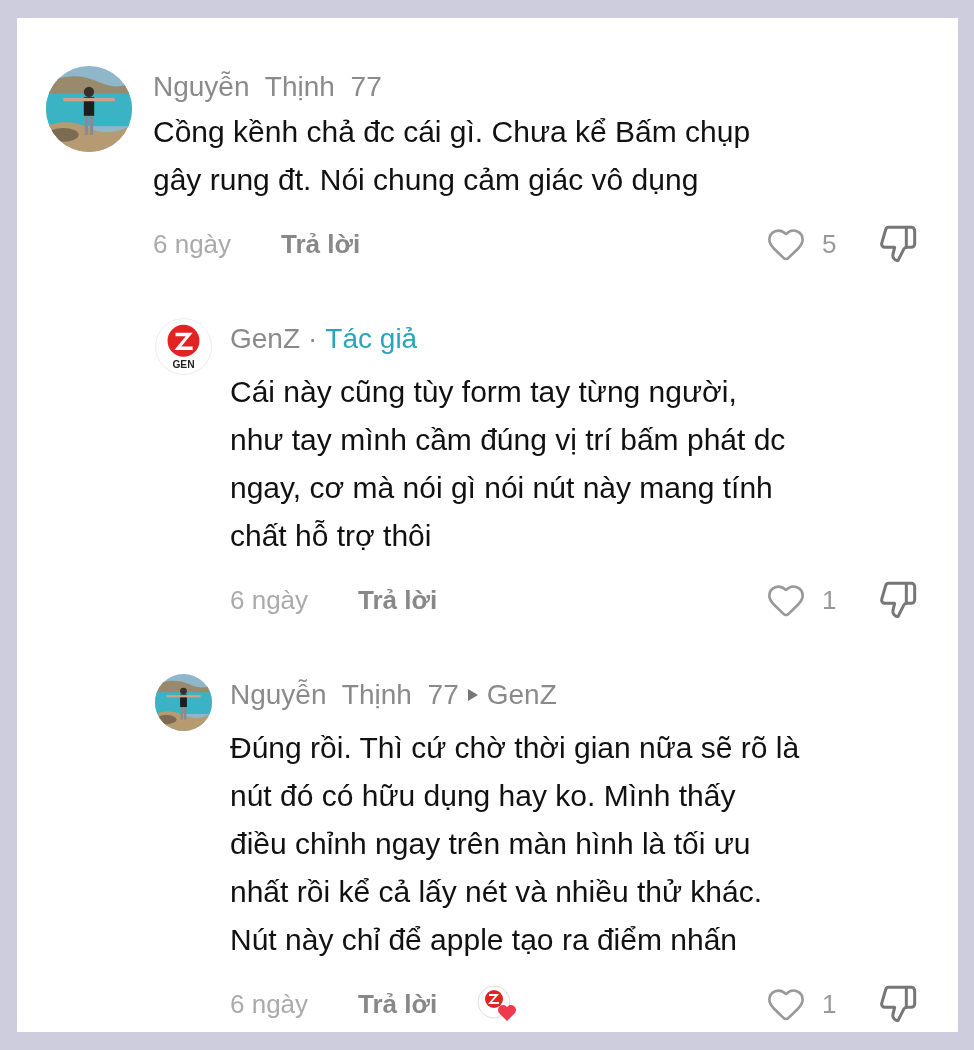 The image size is (974, 1050). Describe the element at coordinates (521, 695) in the screenshot. I see `reply-target: GenZ` at that location.